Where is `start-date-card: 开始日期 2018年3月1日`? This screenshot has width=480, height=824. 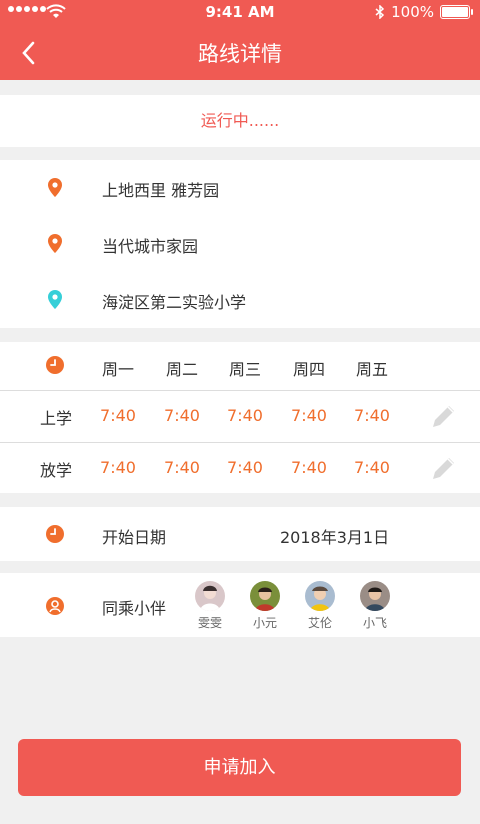
start-date-card: 开始日期 2018年3月1日 is located at coordinates (240, 534).